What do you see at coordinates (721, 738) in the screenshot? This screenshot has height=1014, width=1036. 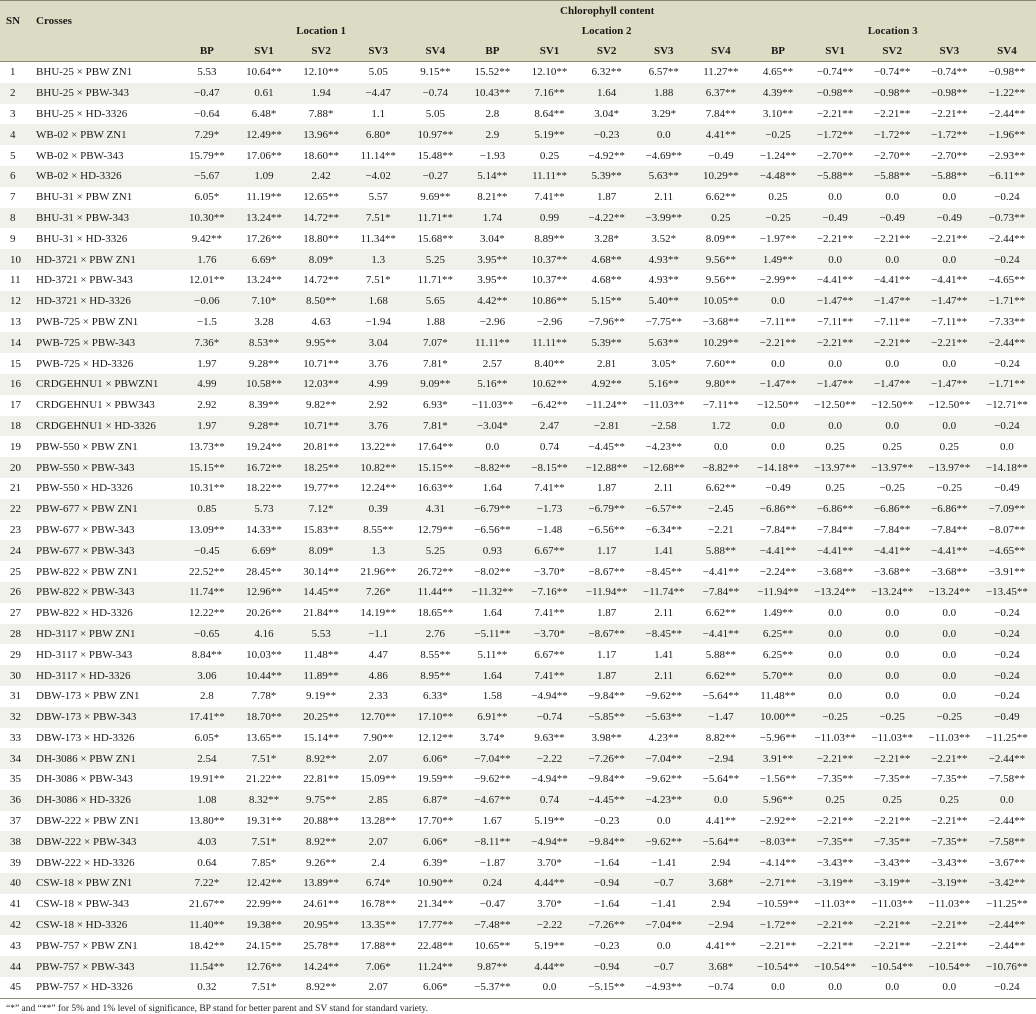 I see `row-value: 8.82**` at bounding box center [721, 738].